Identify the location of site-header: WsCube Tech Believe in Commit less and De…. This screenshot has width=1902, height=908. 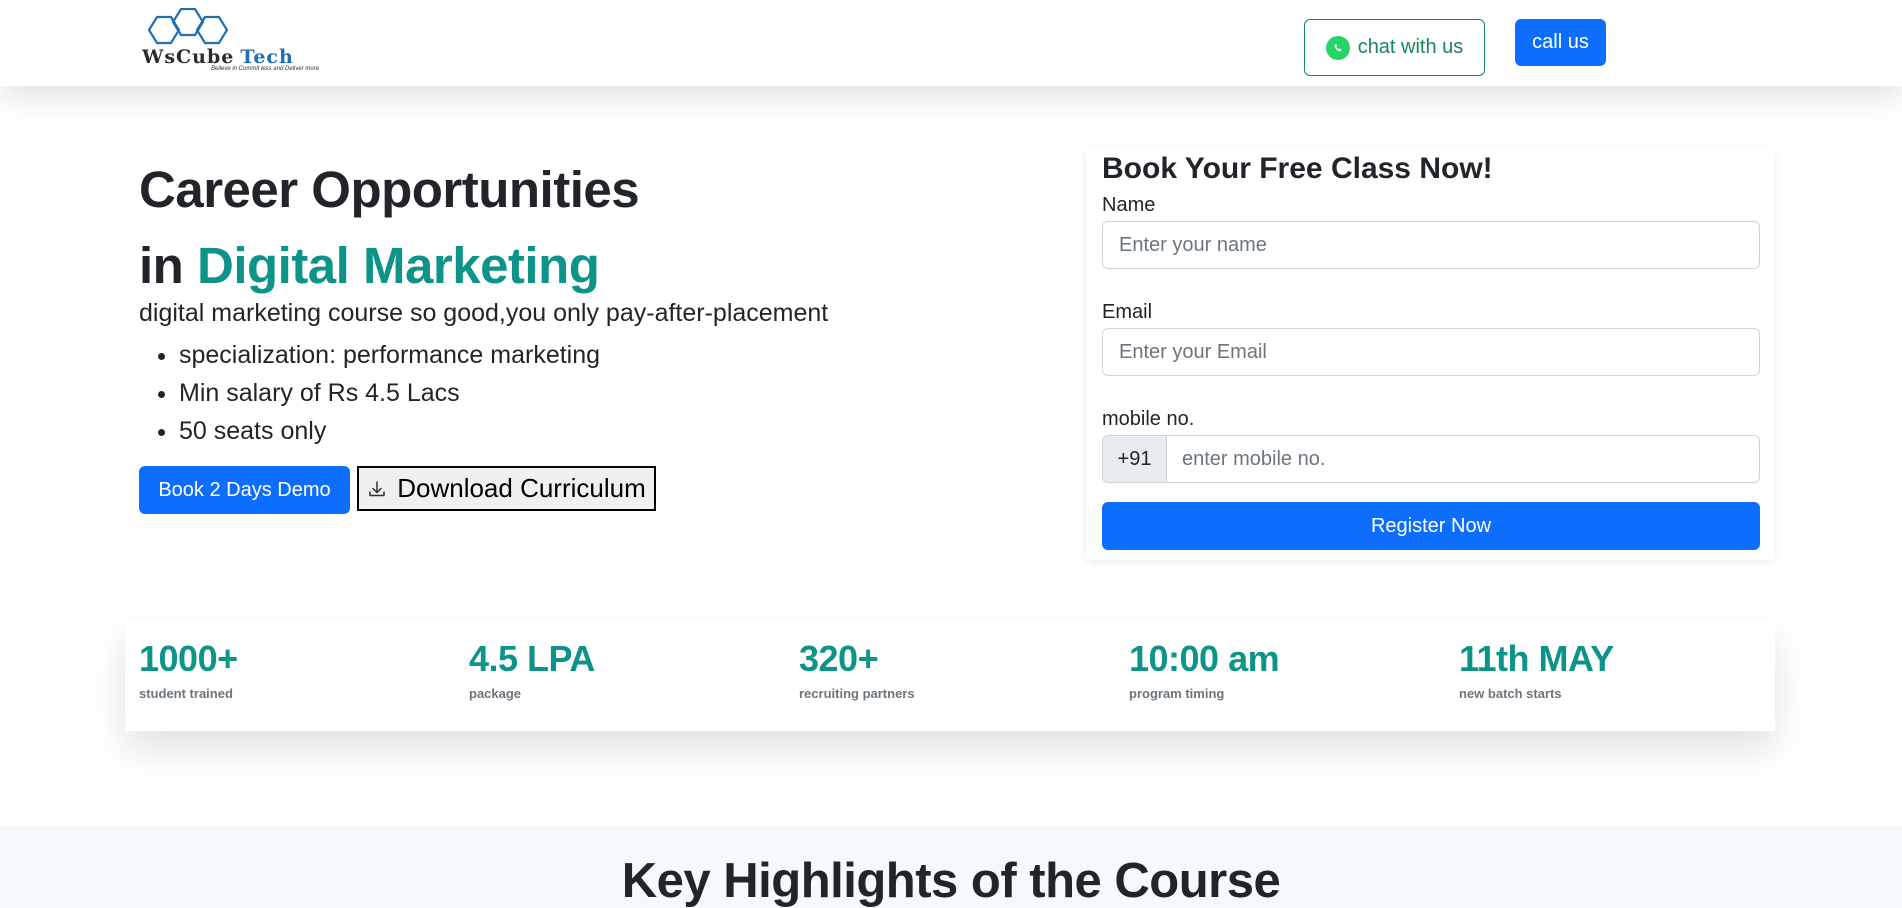
(951, 43).